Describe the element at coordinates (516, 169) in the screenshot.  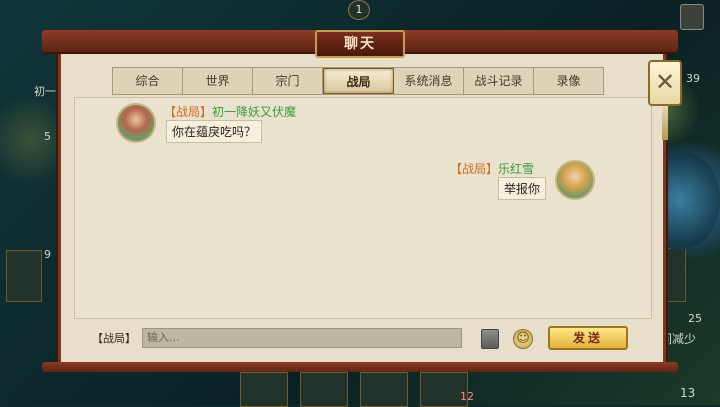
I see `message-sender: 乐红雪` at that location.